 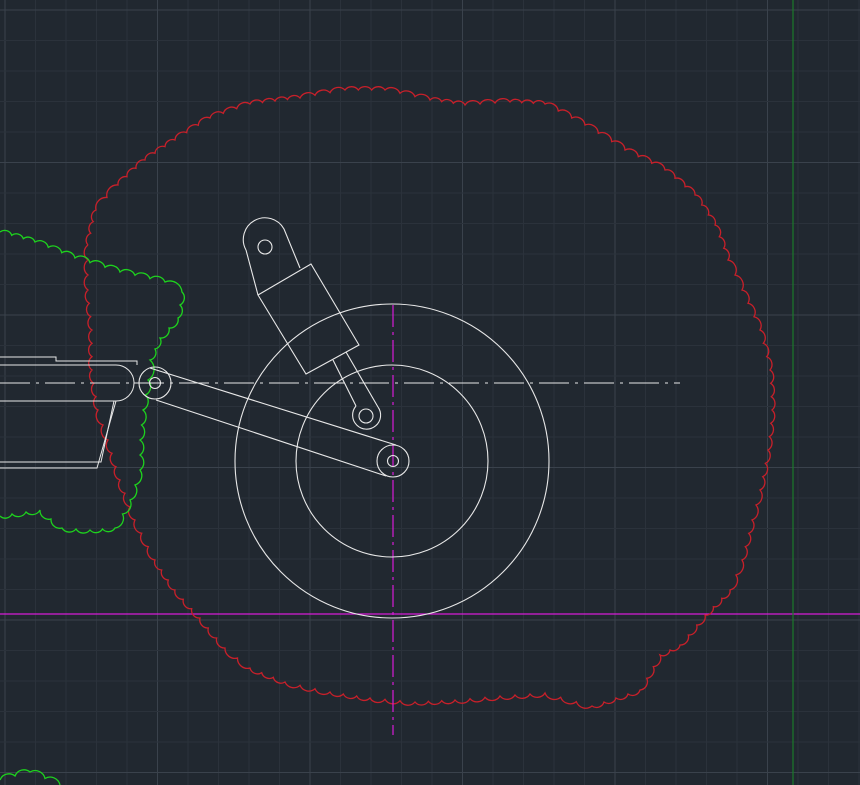 What do you see at coordinates (392, 461) in the screenshot?
I see `wheel-outer-circle` at bounding box center [392, 461].